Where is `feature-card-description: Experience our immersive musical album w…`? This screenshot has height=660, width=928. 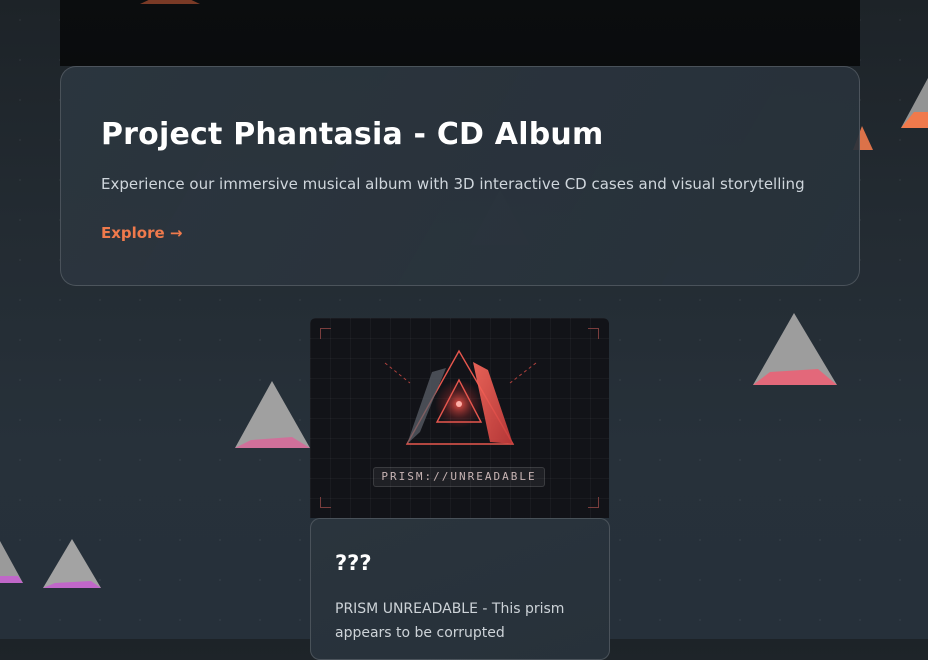
feature-card-description: Experience our immersive musical album w… is located at coordinates (453, 184).